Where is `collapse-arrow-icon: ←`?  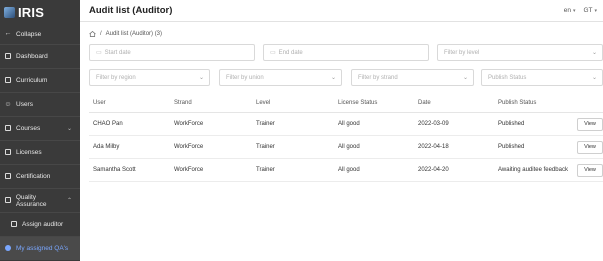
collapse-arrow-icon: ← is located at coordinates (8, 33).